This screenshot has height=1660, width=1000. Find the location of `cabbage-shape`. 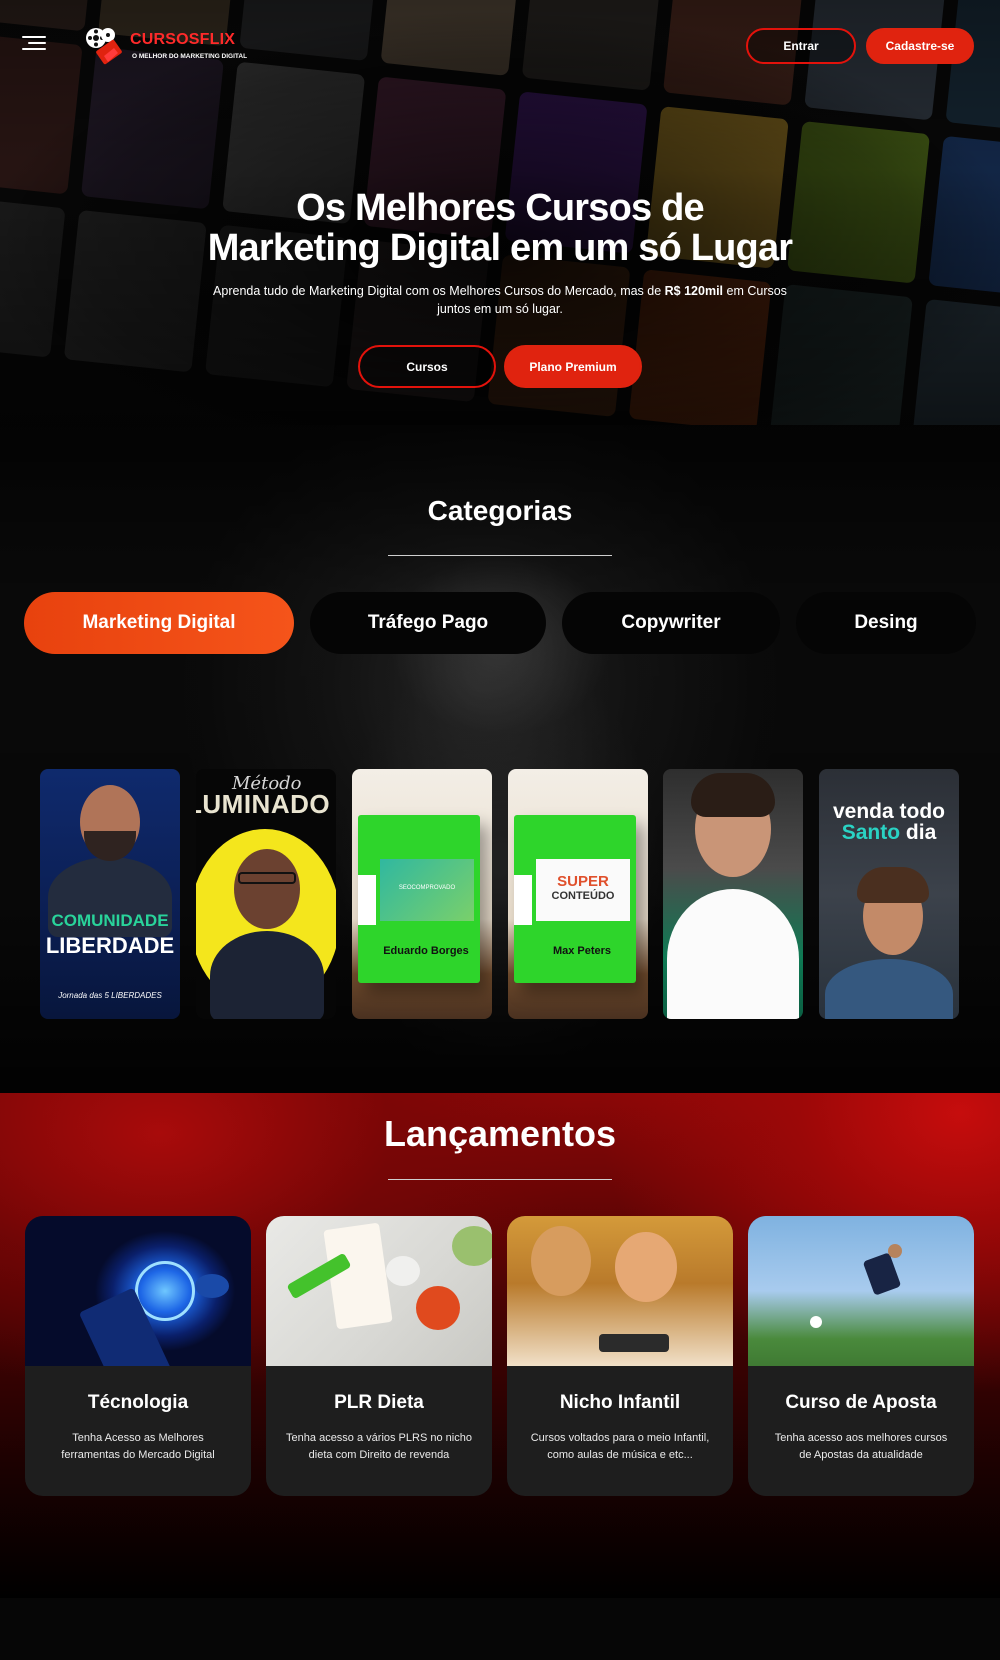

cabbage-shape is located at coordinates (472, 1246).